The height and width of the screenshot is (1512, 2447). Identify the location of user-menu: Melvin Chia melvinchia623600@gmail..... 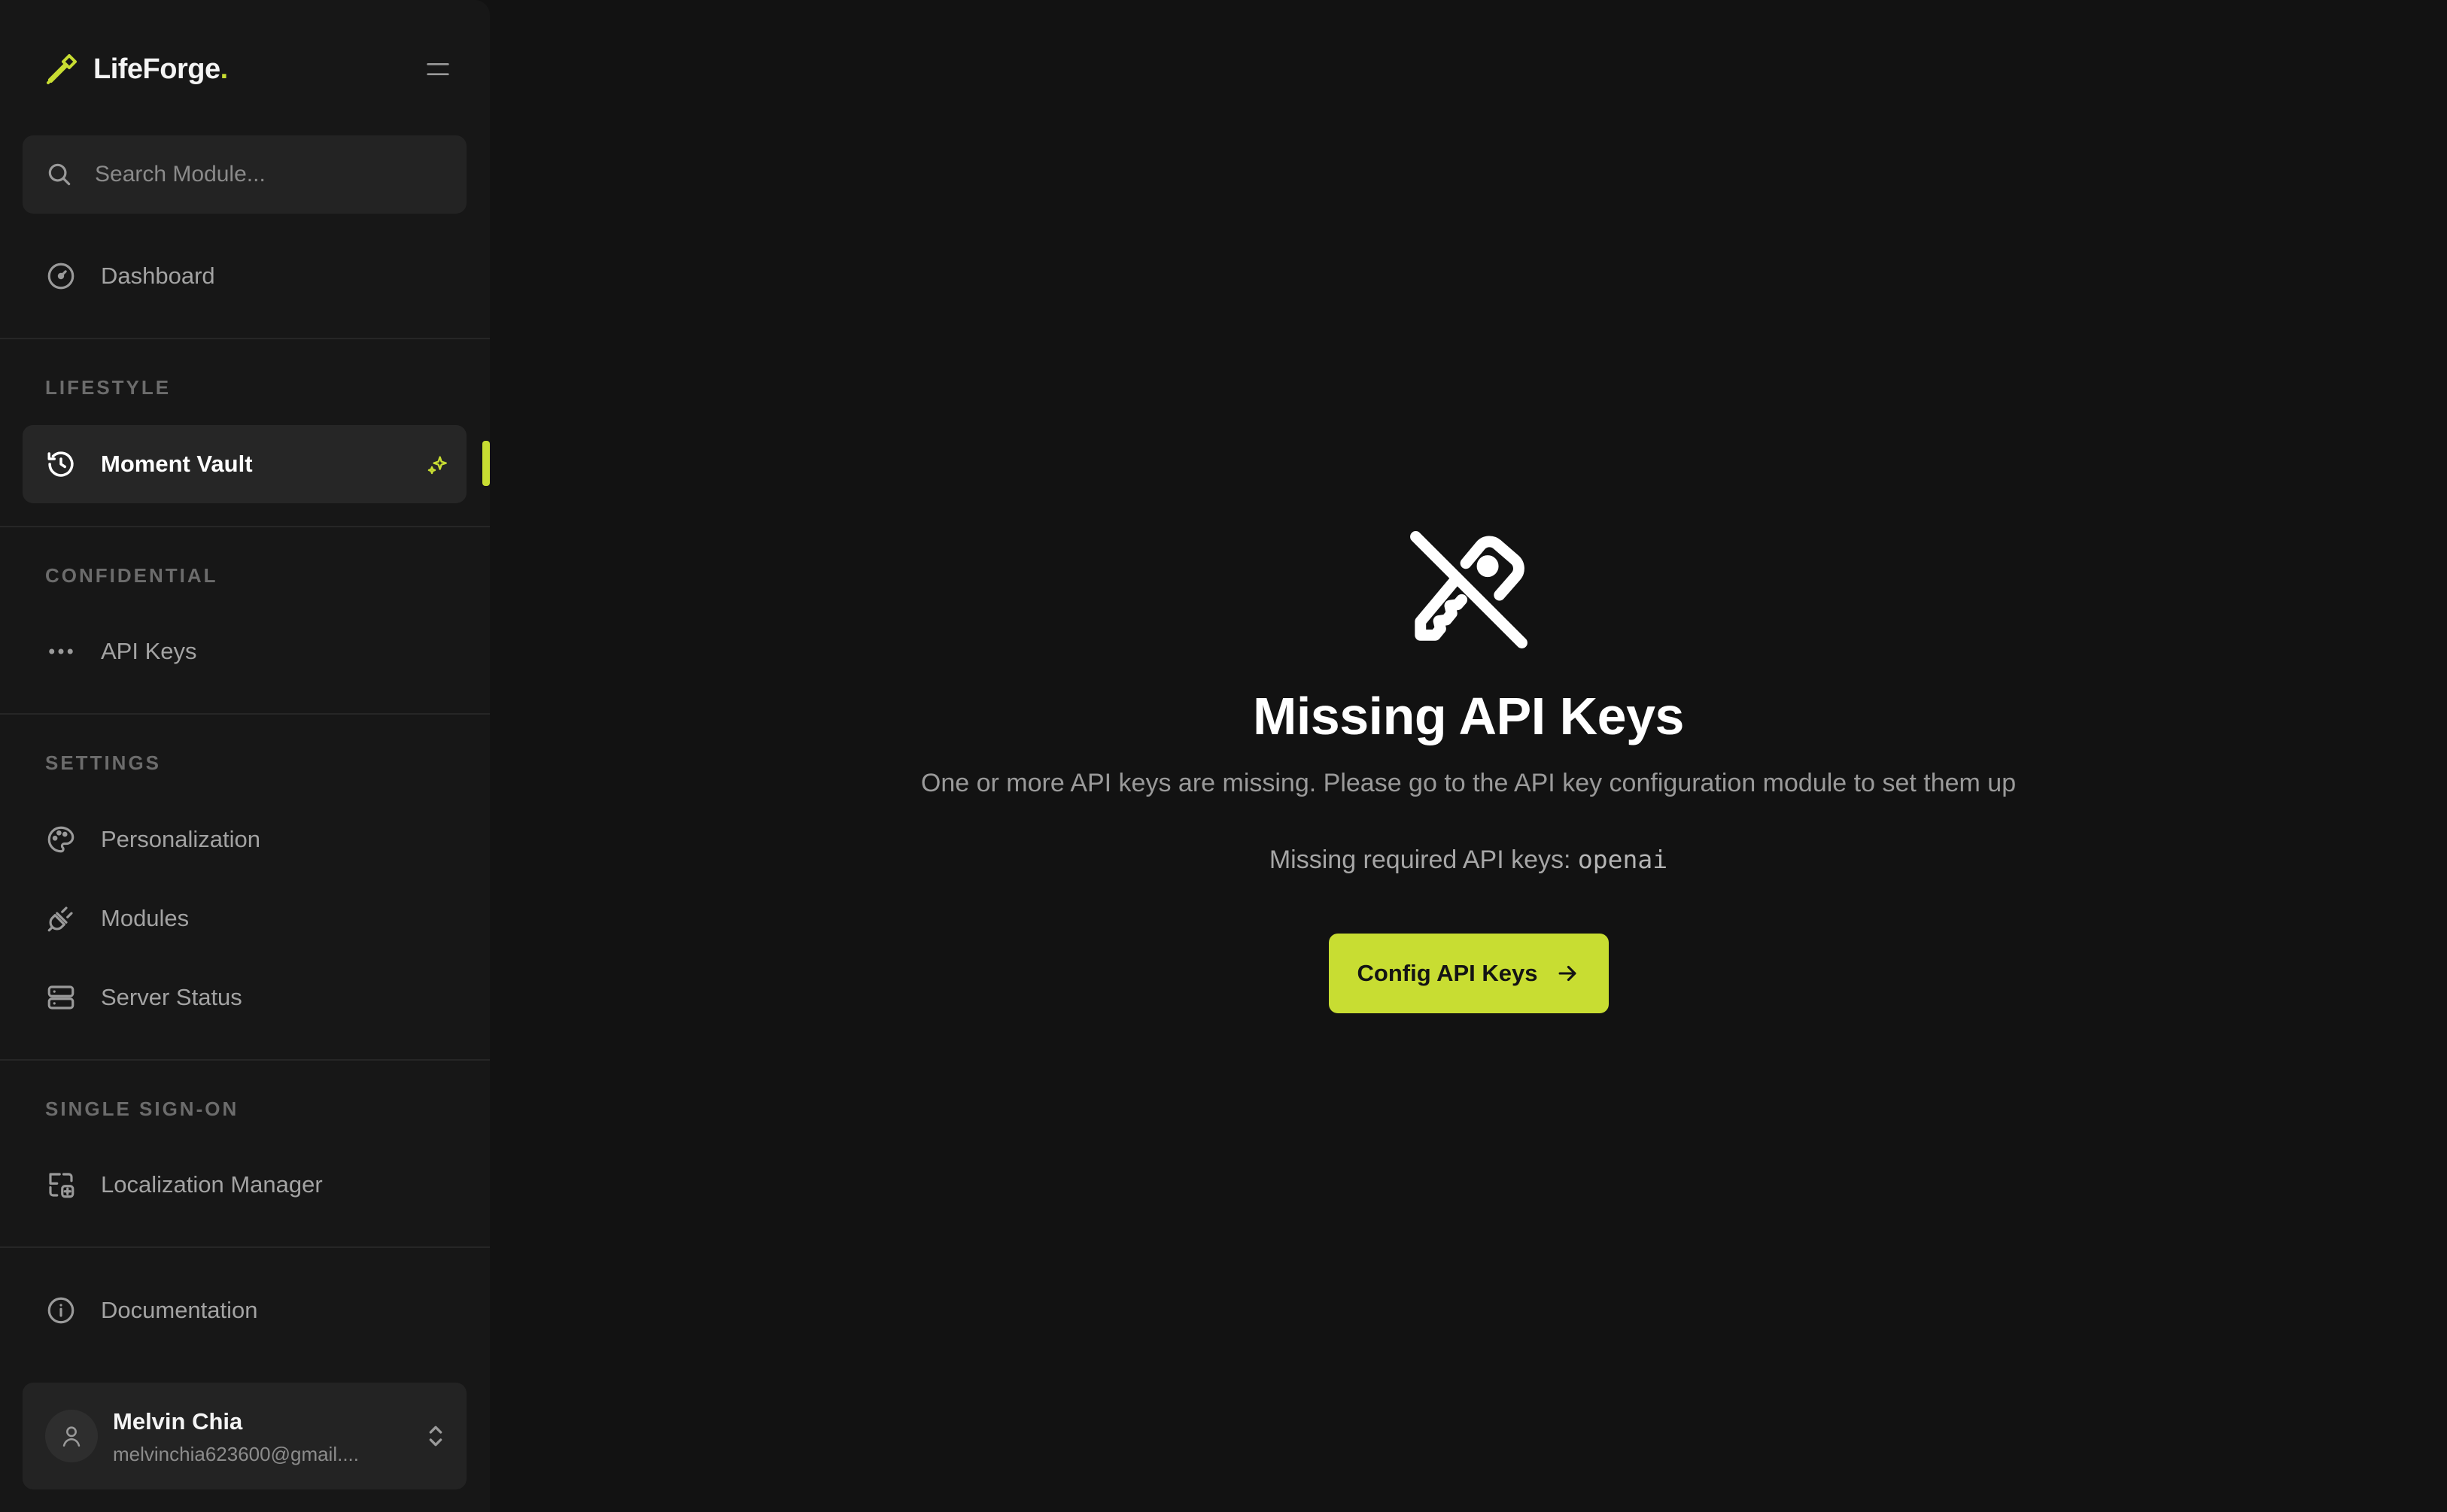
(245, 1436).